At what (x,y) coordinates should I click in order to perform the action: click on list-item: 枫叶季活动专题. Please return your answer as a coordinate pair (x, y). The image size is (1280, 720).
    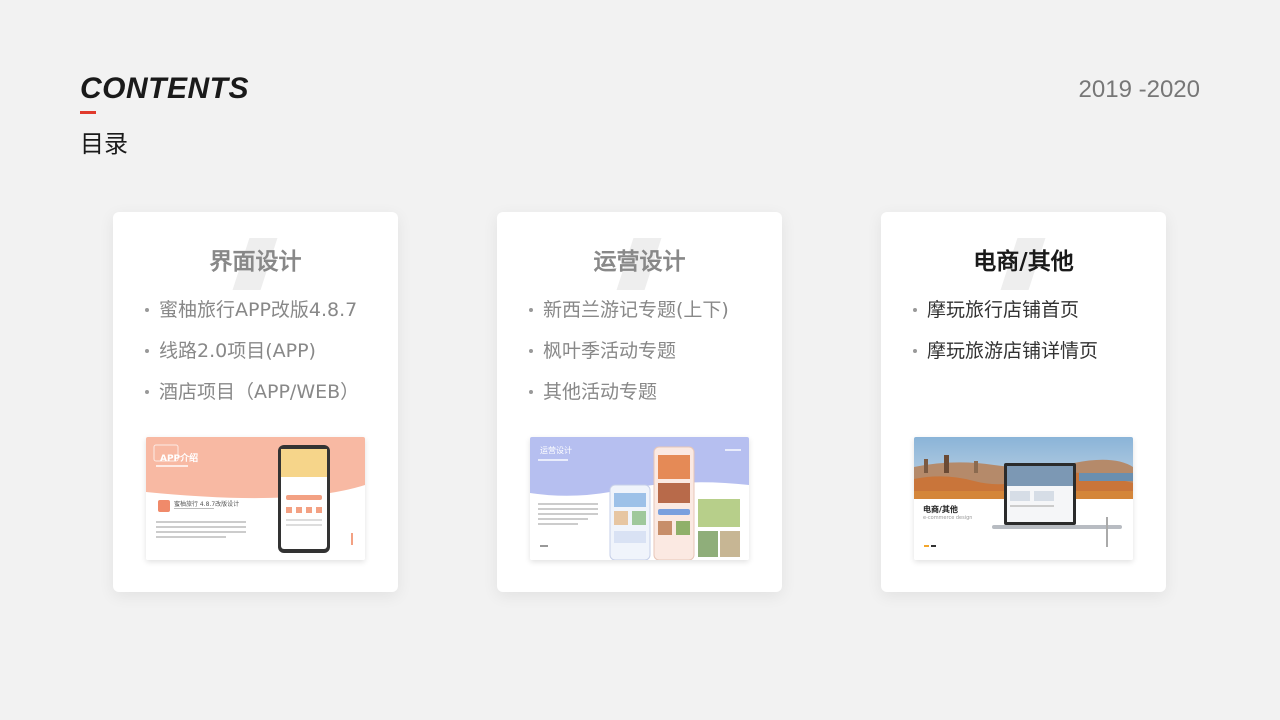
    Looking at the image, I should click on (629, 357).